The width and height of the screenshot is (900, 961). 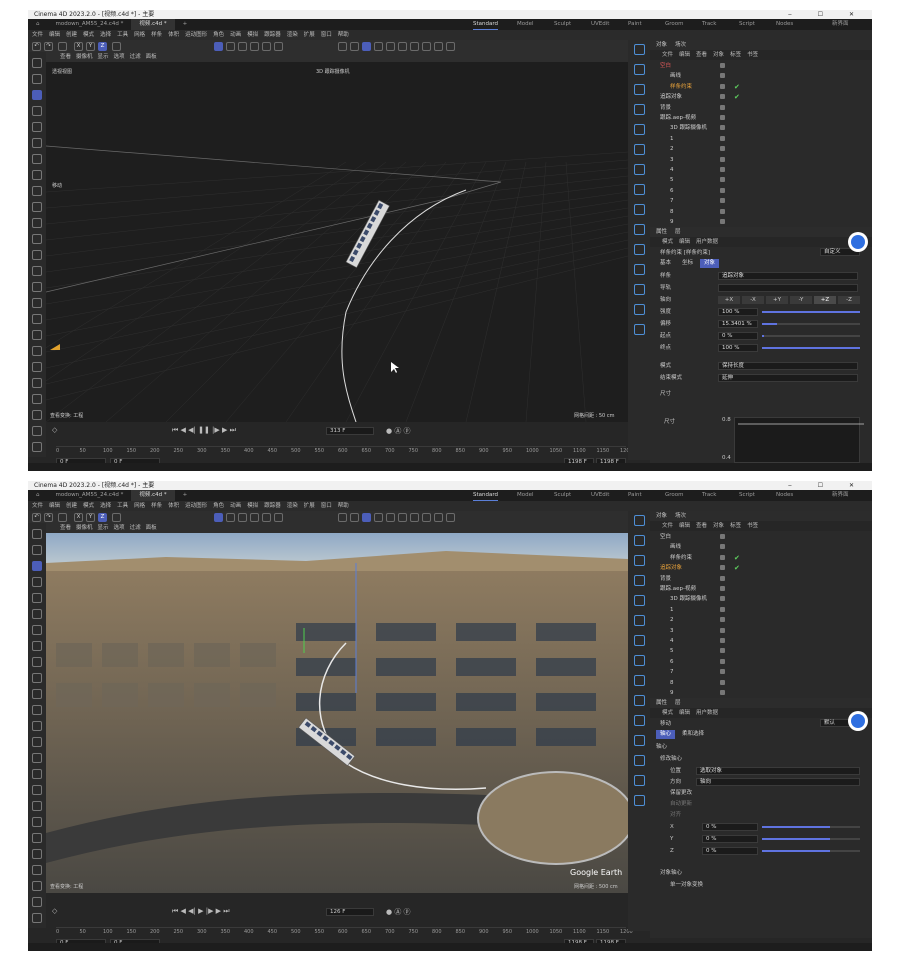 I want to click on viewport-menu-item: 显示, so click(x=103, y=57).